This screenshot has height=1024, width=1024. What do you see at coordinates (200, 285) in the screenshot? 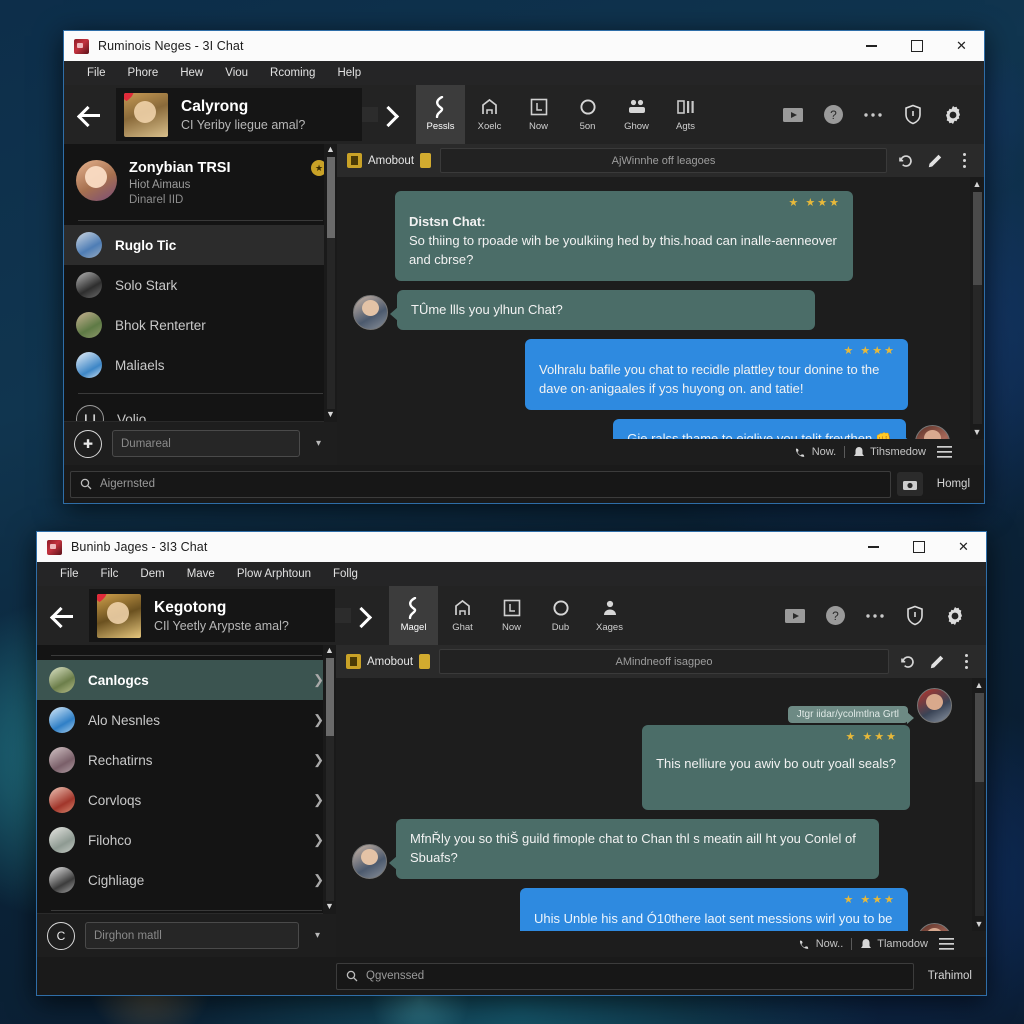
I see `sidebar-item-solo-stark: Solo Stark` at bounding box center [200, 285].